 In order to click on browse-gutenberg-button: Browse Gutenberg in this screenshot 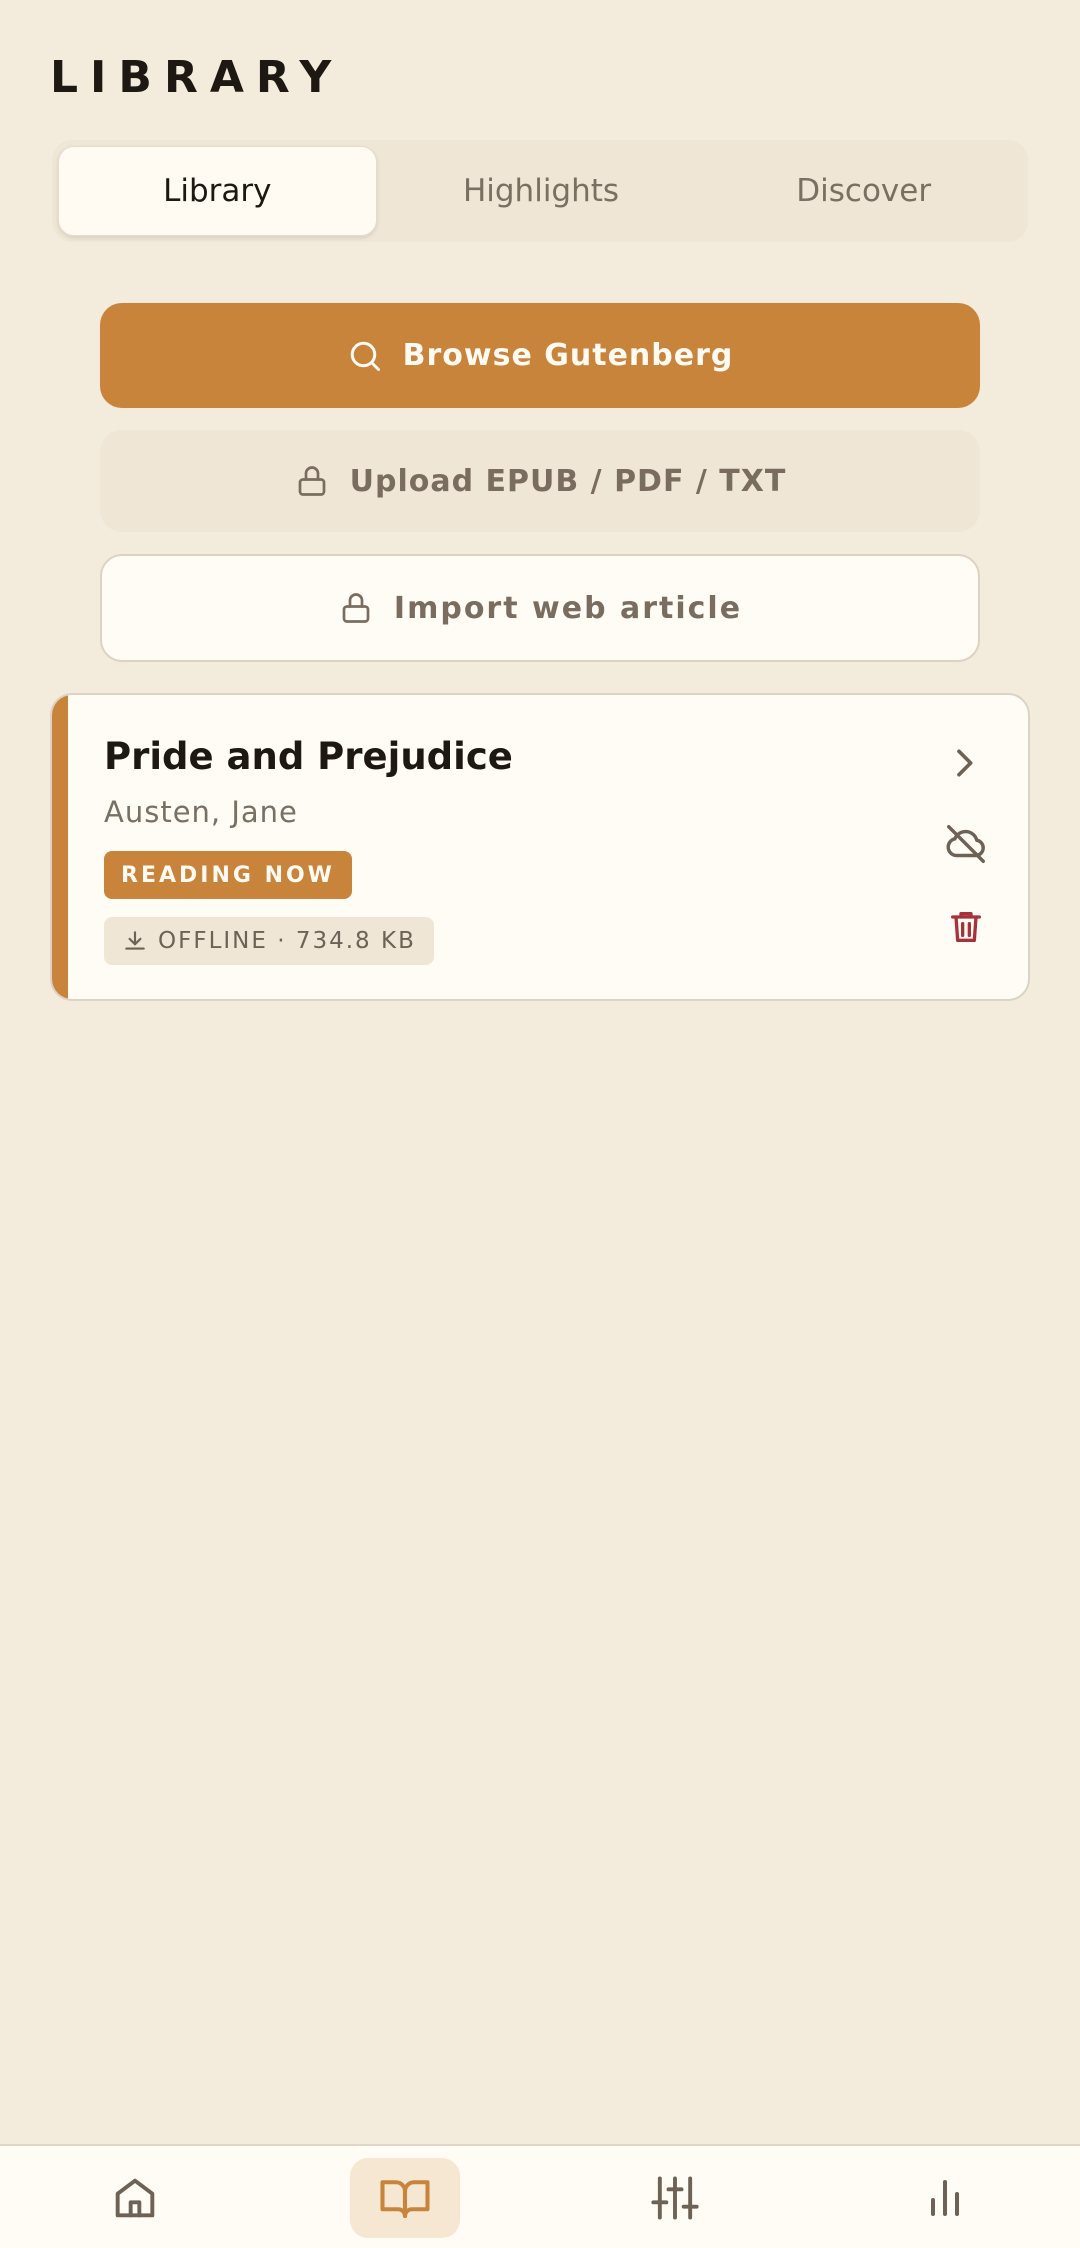, I will do `click(540, 355)`.